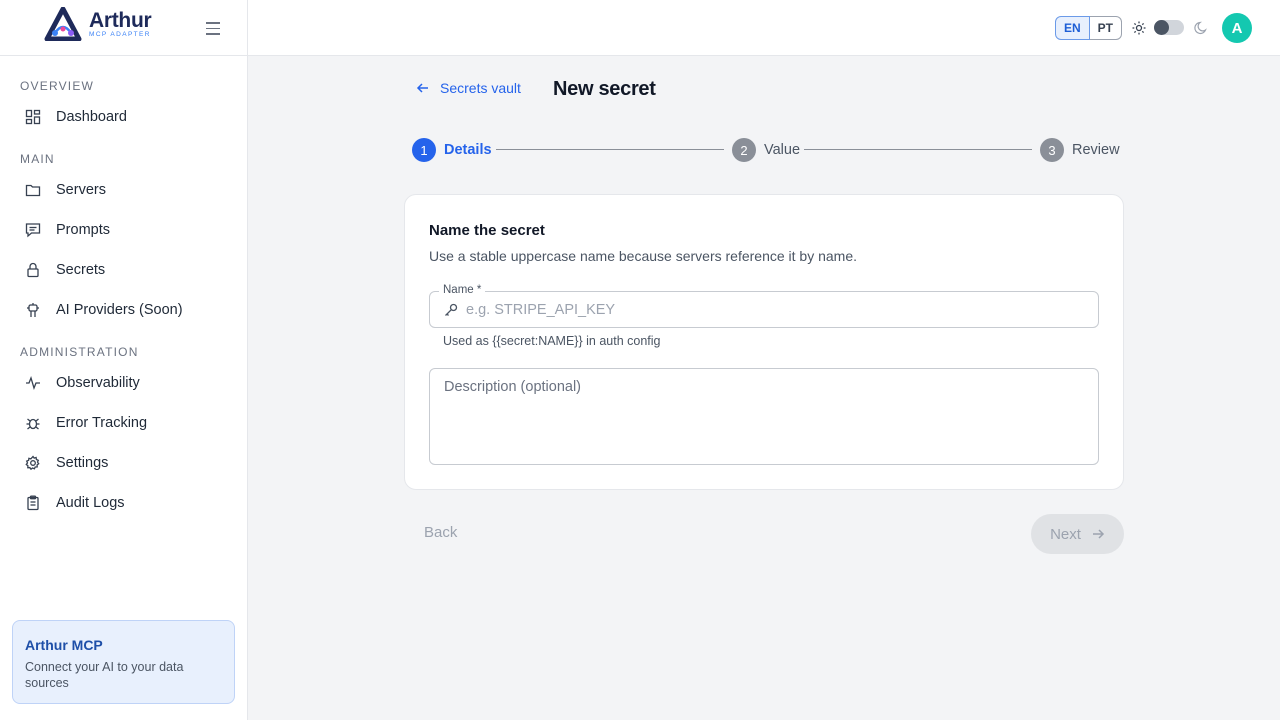  Describe the element at coordinates (33, 310) in the screenshot. I see `robot-icon` at that location.